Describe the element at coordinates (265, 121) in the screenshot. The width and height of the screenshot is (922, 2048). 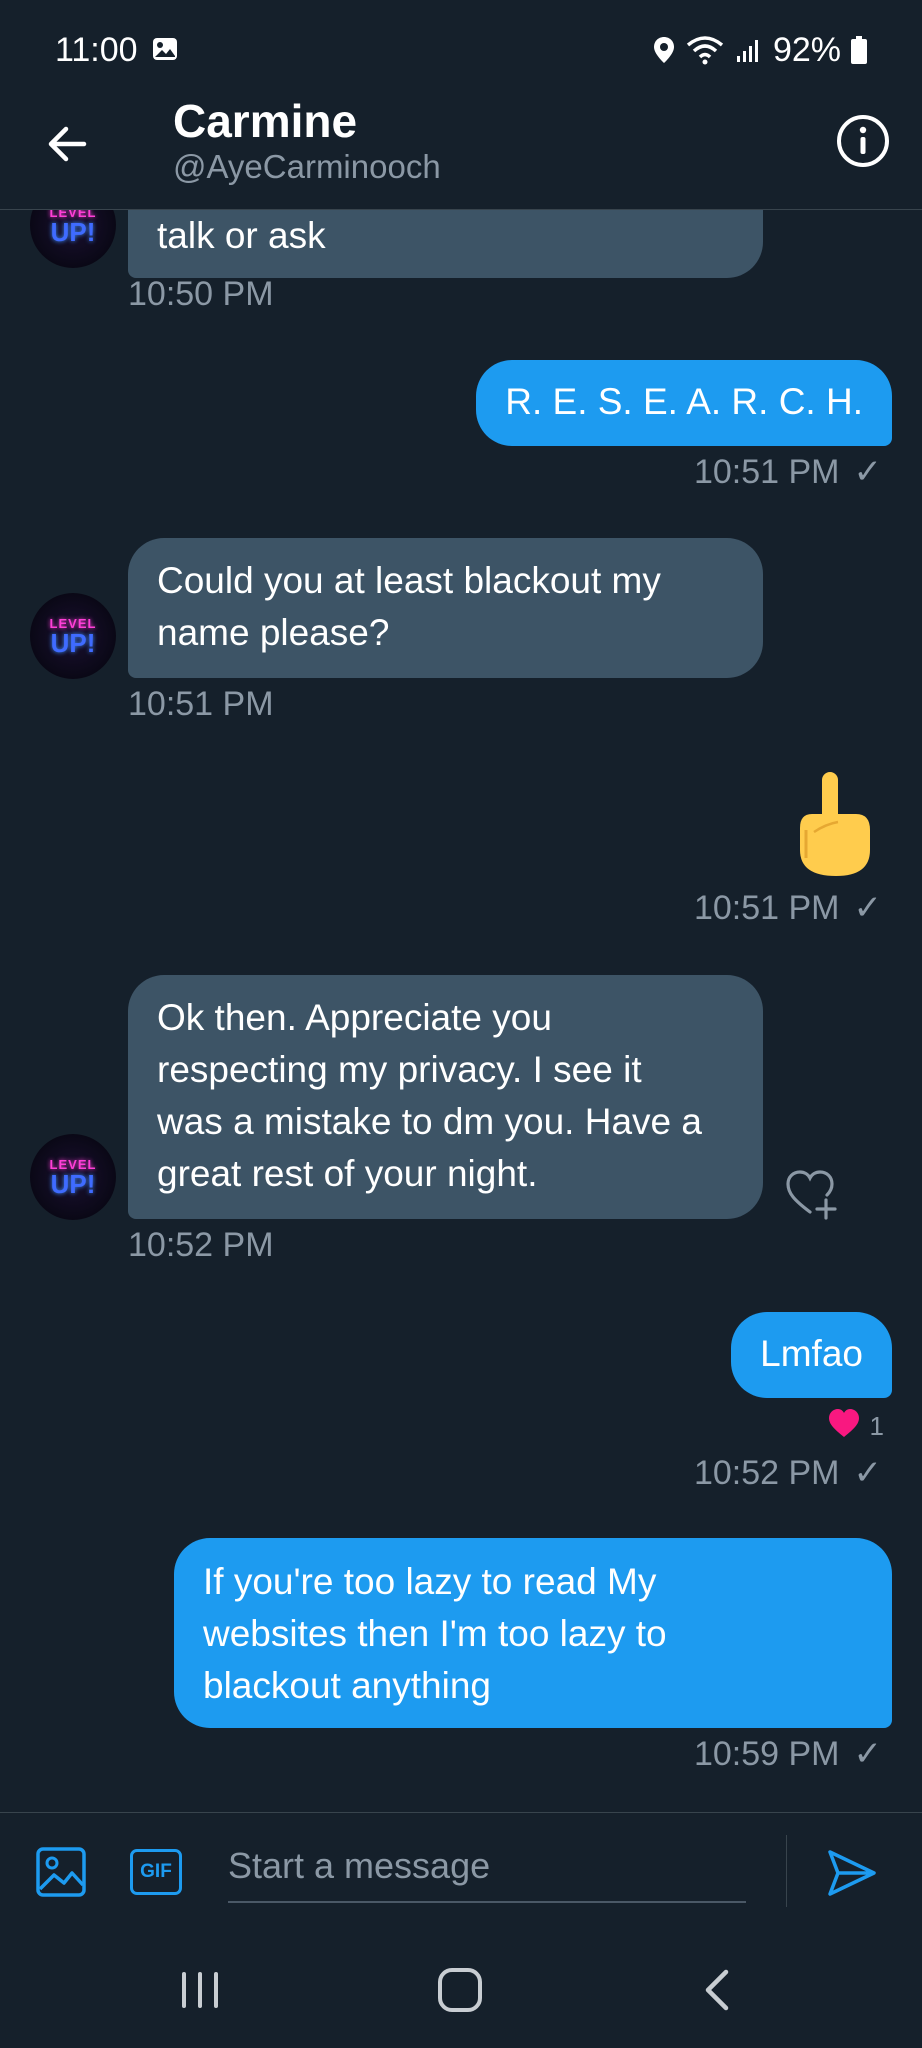
I see `conversation-name: Carmine` at that location.